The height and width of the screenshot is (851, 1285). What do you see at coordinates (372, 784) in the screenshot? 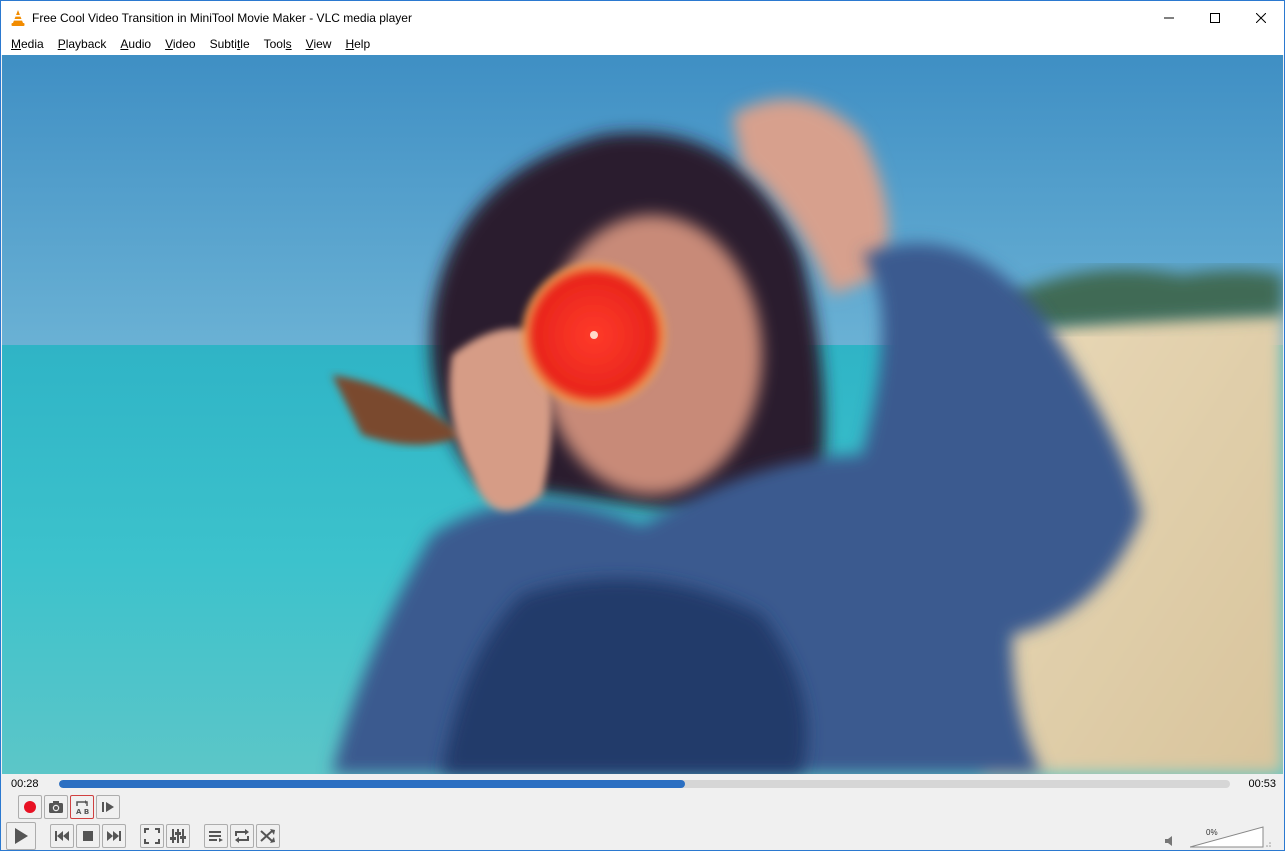
I see `seek-progress` at bounding box center [372, 784].